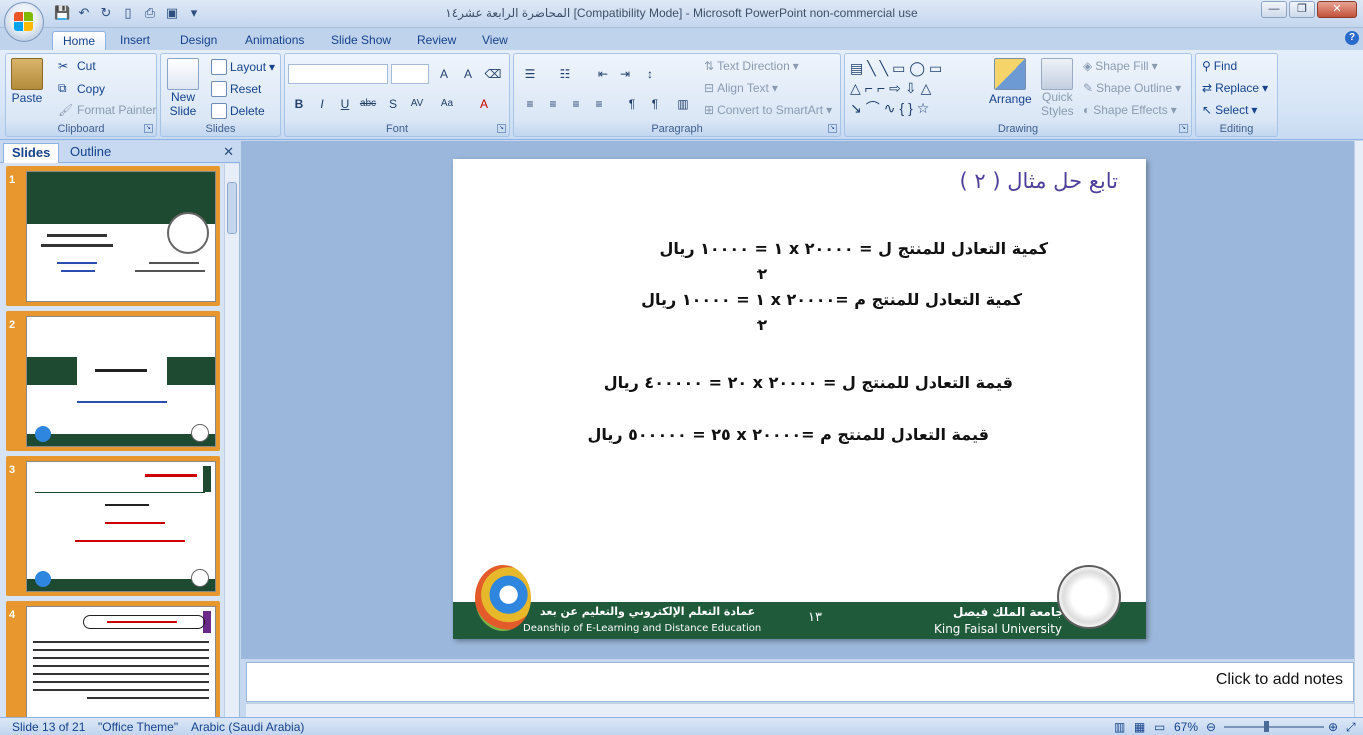  What do you see at coordinates (135, 40) in the screenshot?
I see `tab-insert: Insert` at bounding box center [135, 40].